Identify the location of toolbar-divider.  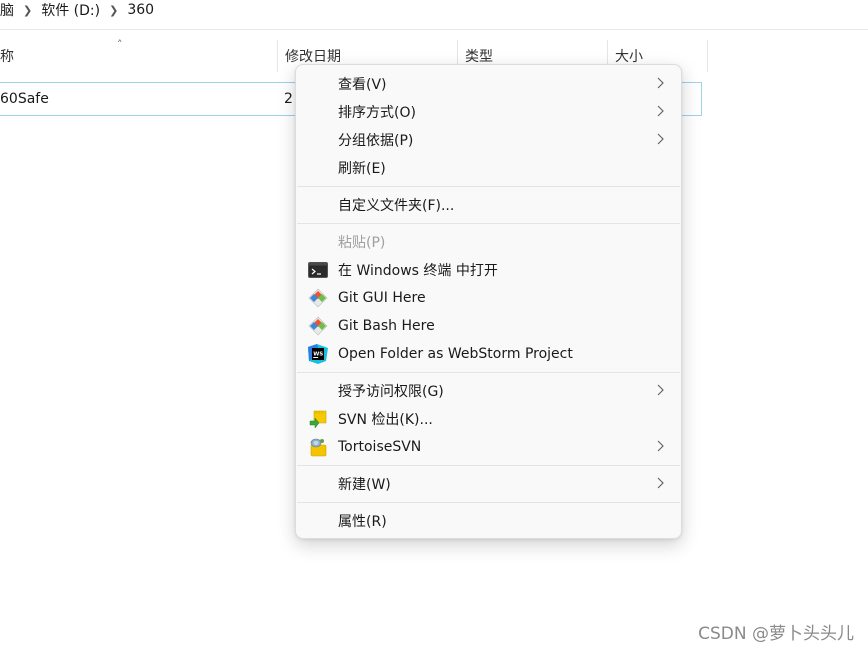
(434, 29).